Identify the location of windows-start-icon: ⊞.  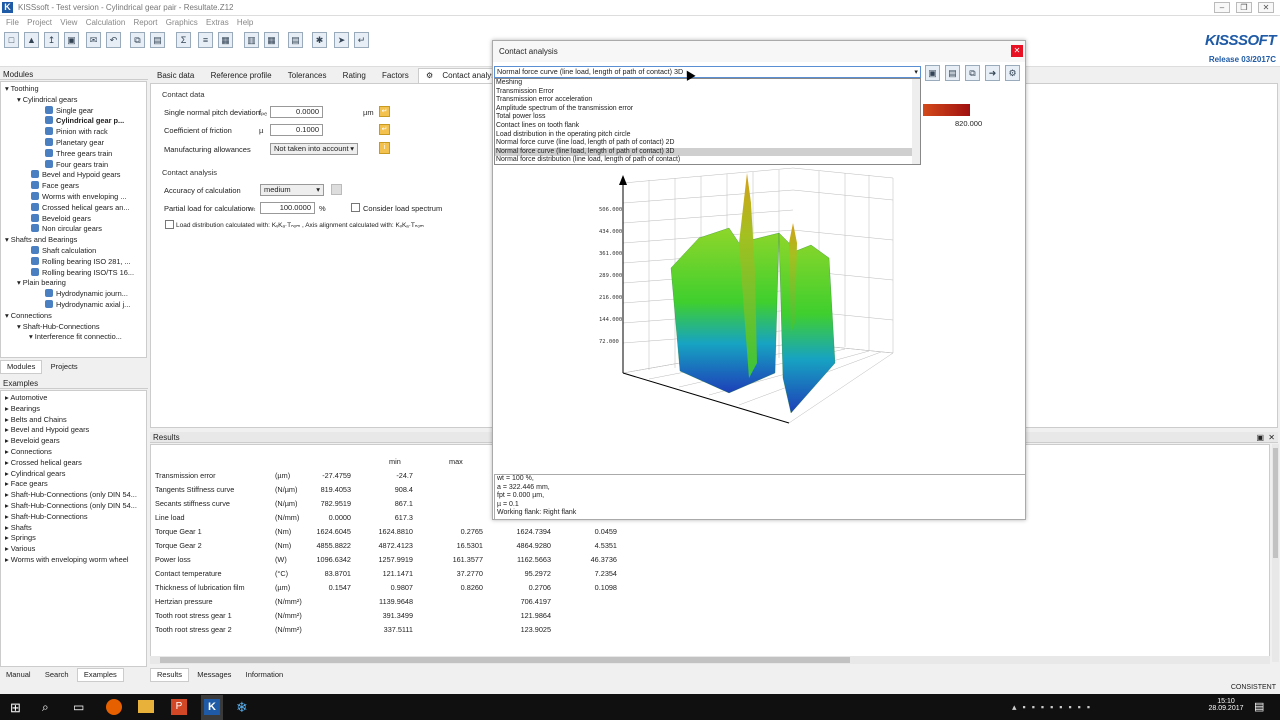
(15, 708).